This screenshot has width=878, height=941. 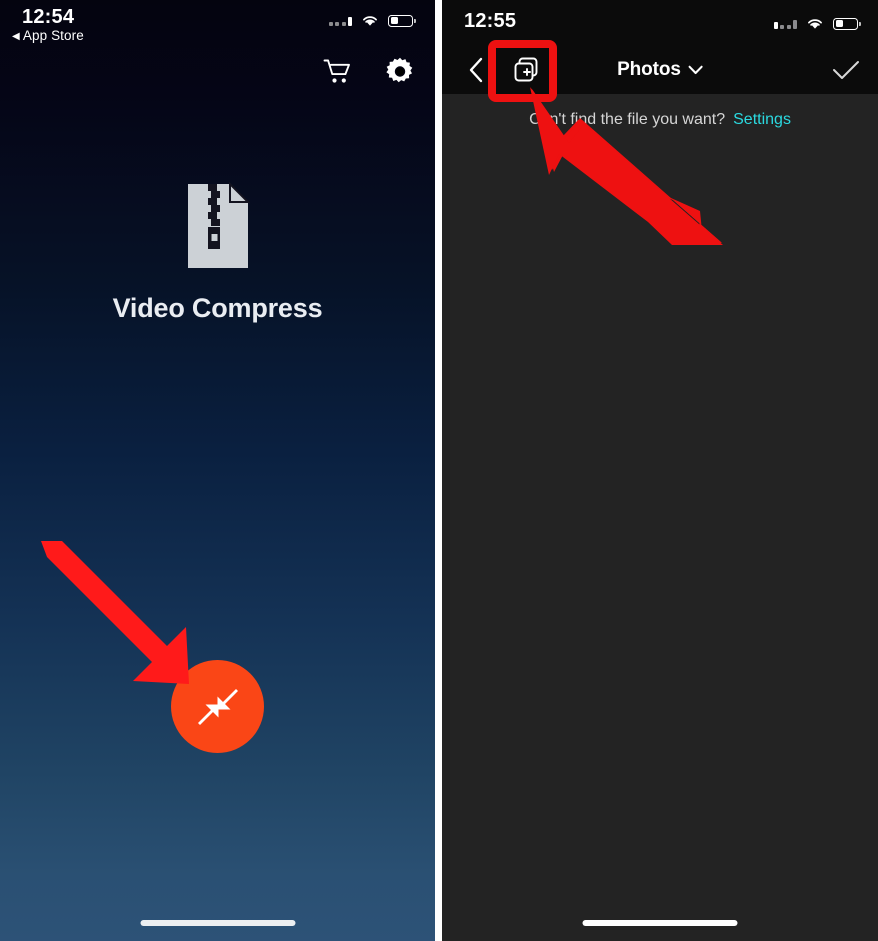 I want to click on photos-nav-bar: Photos, so click(x=660, y=70).